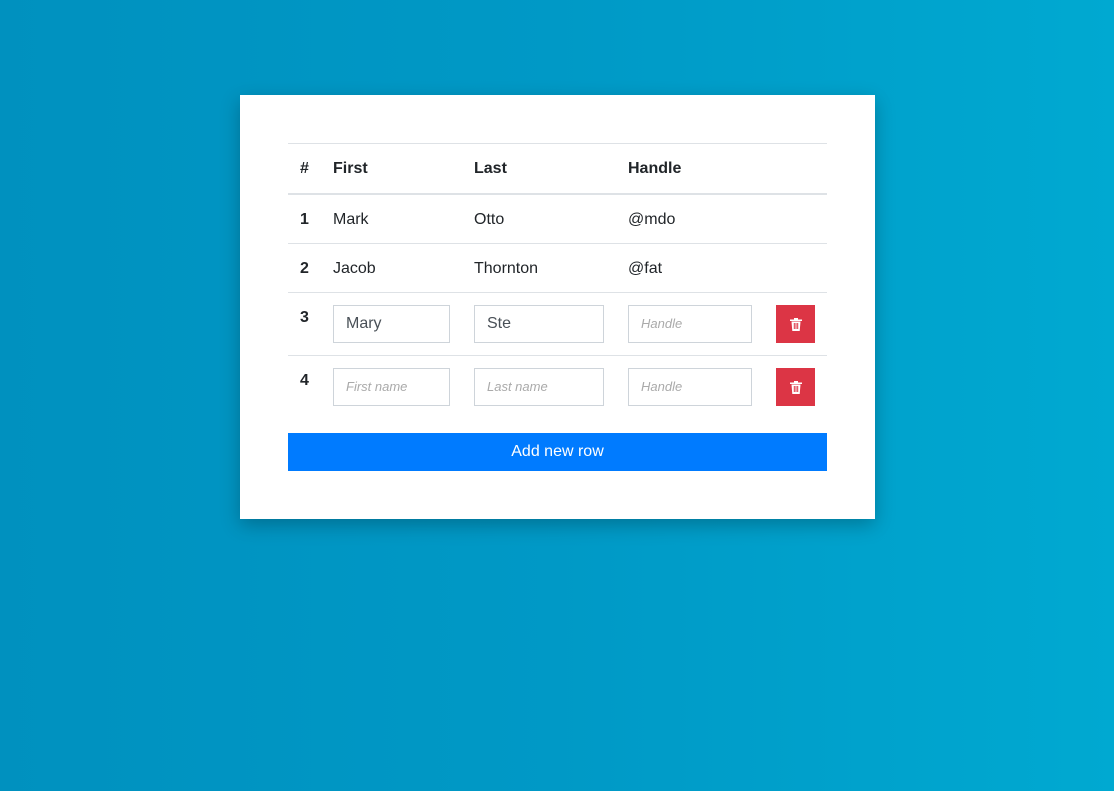 Image resolution: width=1114 pixels, height=791 pixels. I want to click on handle-cell: @mdo, so click(652, 219).